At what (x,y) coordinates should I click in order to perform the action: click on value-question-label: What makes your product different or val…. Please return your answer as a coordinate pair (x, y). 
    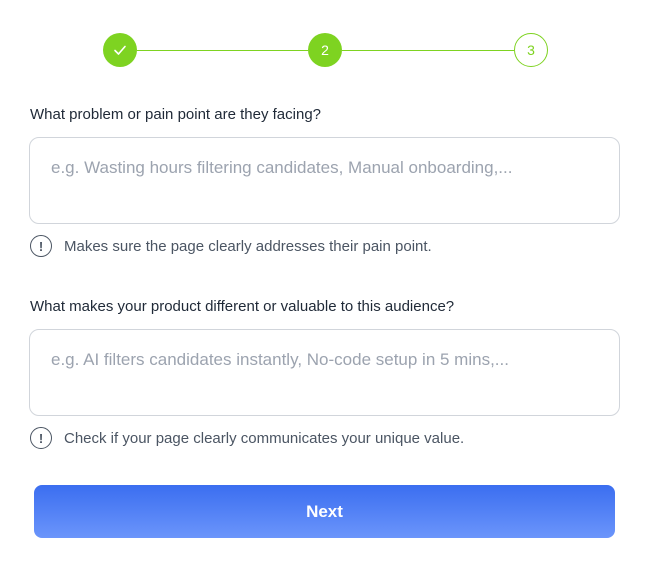
    Looking at the image, I should click on (242, 306).